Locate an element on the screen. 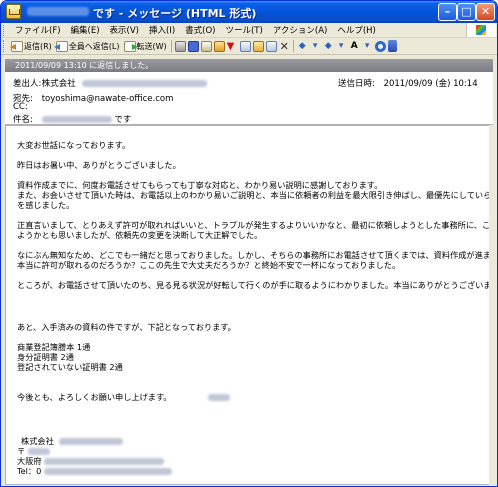  reply-all-button: 全員へ返信(L) is located at coordinates (87, 46).